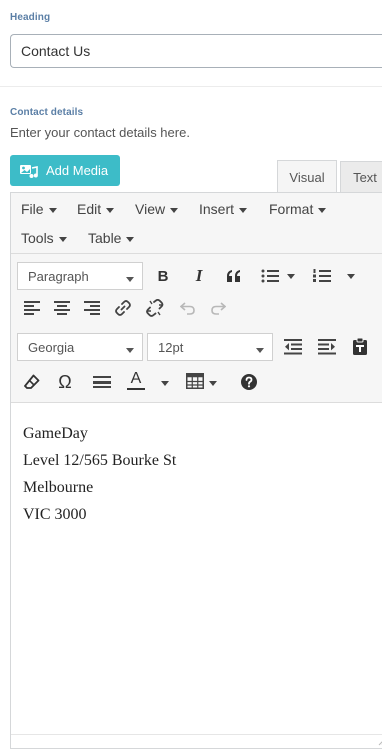 Image resolution: width=382 pixels, height=749 pixels. I want to click on redo-icon, so click(218, 308).